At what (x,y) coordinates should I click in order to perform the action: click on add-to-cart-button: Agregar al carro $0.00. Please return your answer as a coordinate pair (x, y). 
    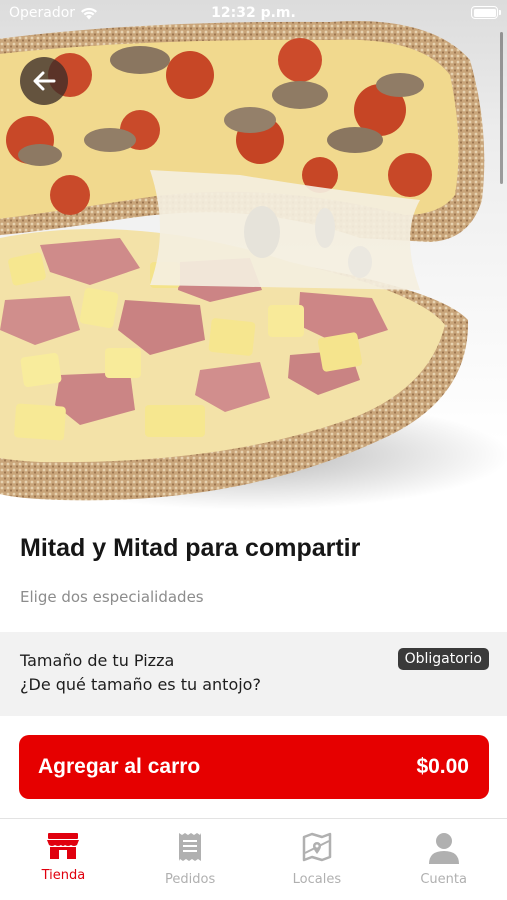
    Looking at the image, I should click on (254, 767).